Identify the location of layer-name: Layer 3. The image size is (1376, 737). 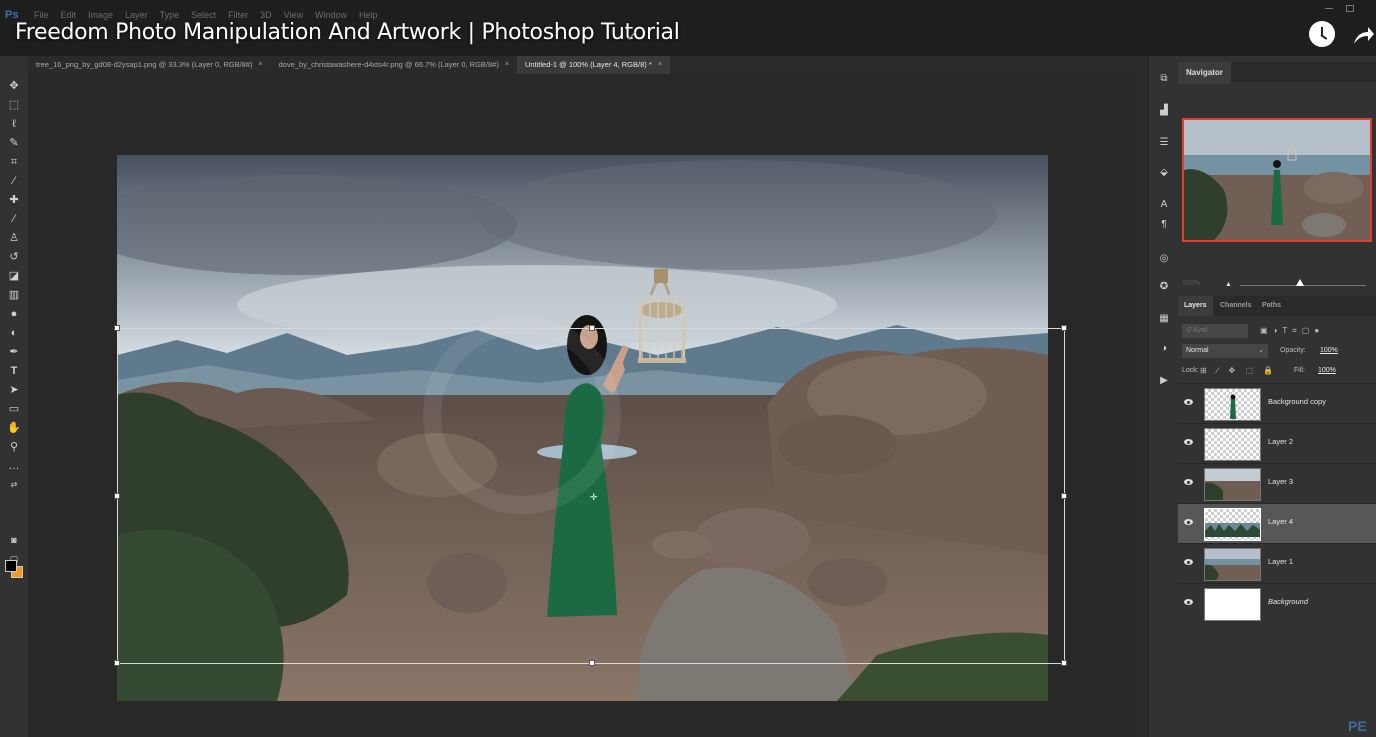
(1281, 481).